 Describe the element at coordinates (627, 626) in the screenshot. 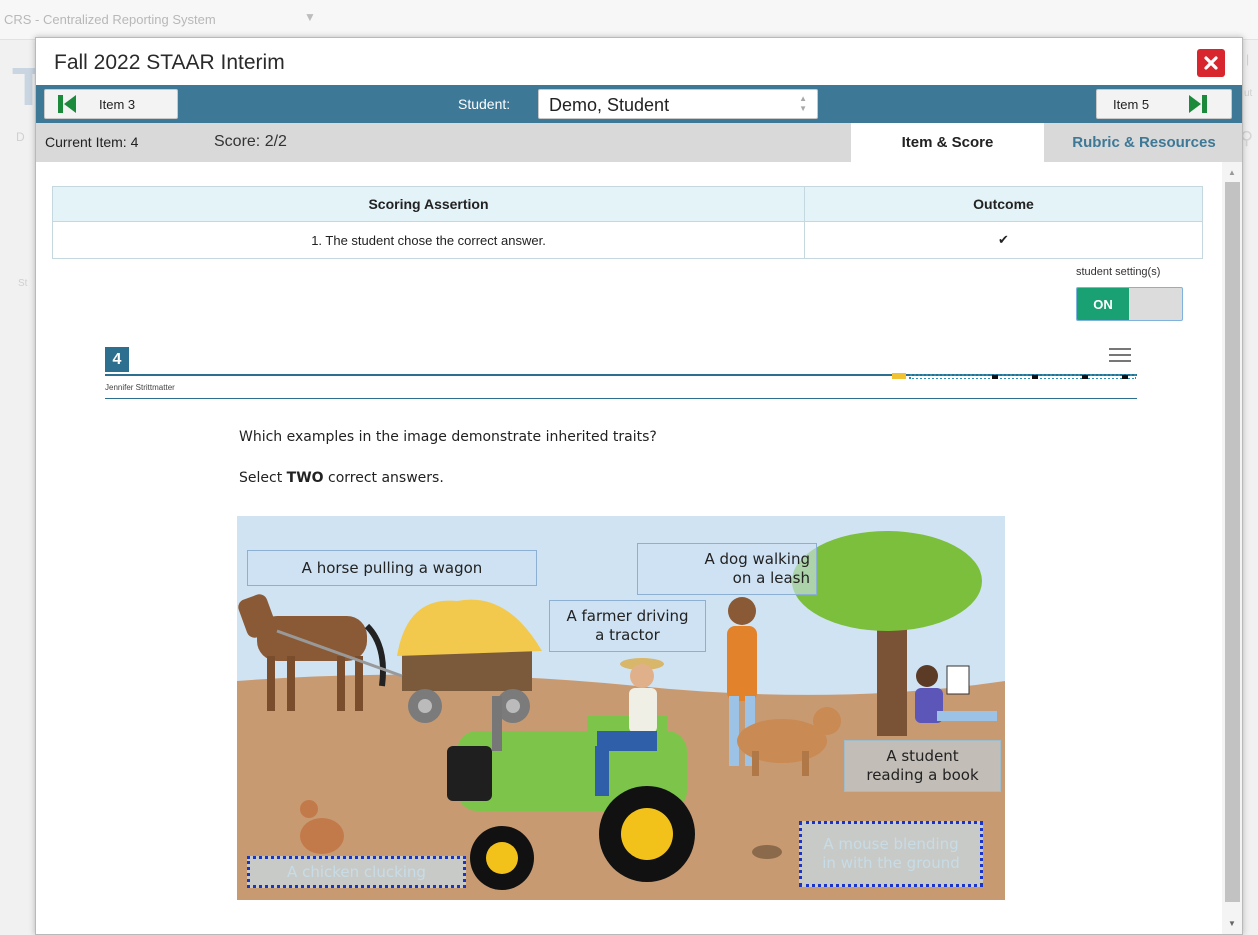

I see `option-farmer-driving-tractor: A farmer driving a tractor` at that location.